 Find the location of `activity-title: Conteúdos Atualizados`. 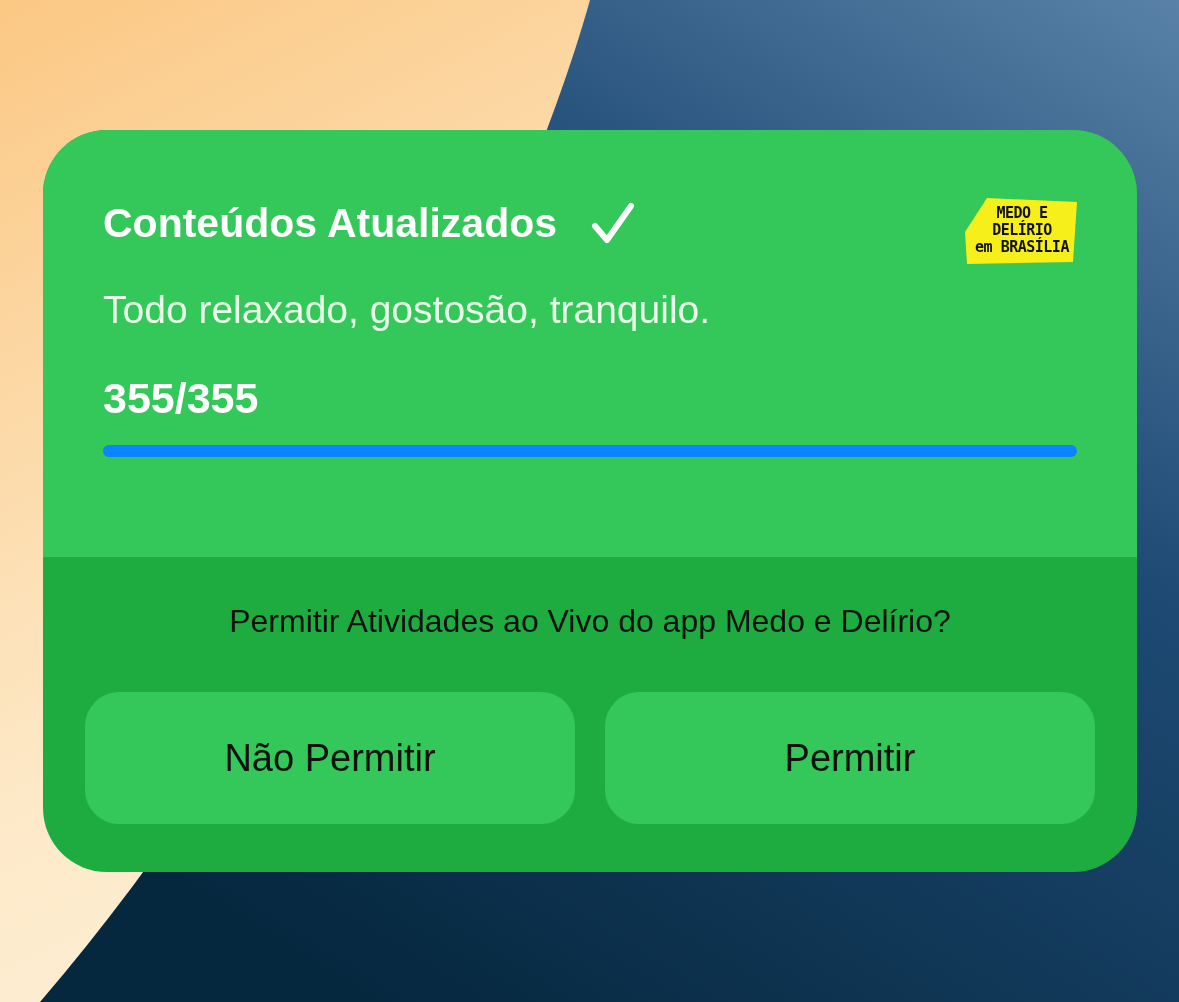

activity-title: Conteúdos Atualizados is located at coordinates (330, 223).